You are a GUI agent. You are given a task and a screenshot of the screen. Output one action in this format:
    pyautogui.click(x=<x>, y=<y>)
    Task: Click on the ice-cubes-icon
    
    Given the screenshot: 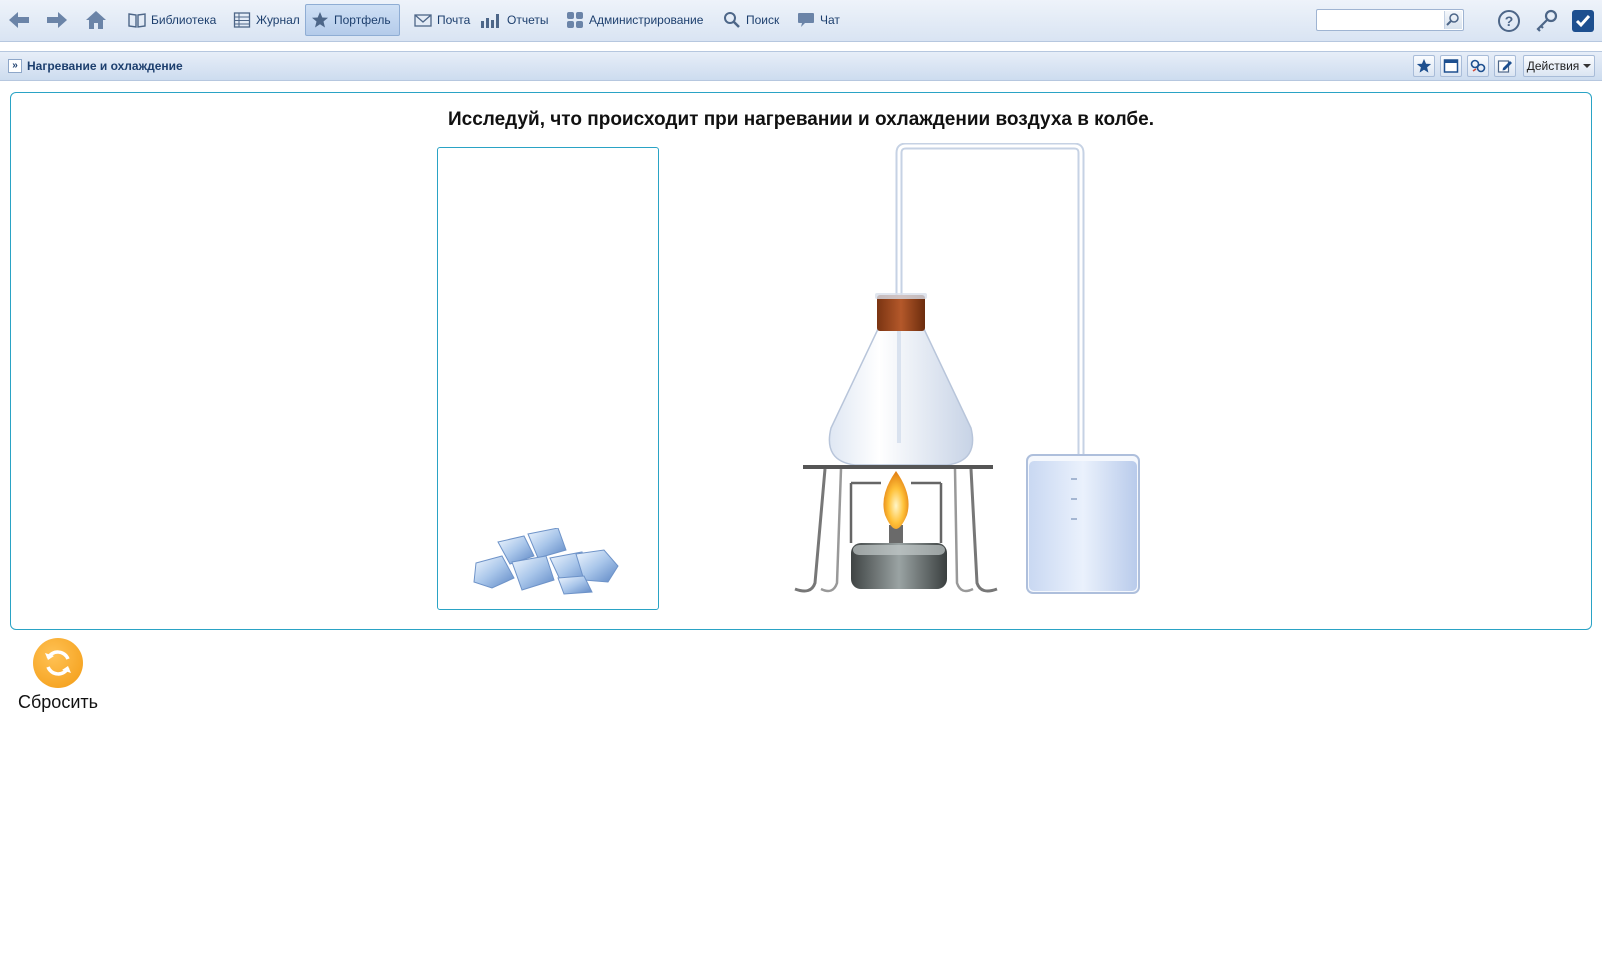 What is the action you would take?
    pyautogui.click(x=552, y=563)
    